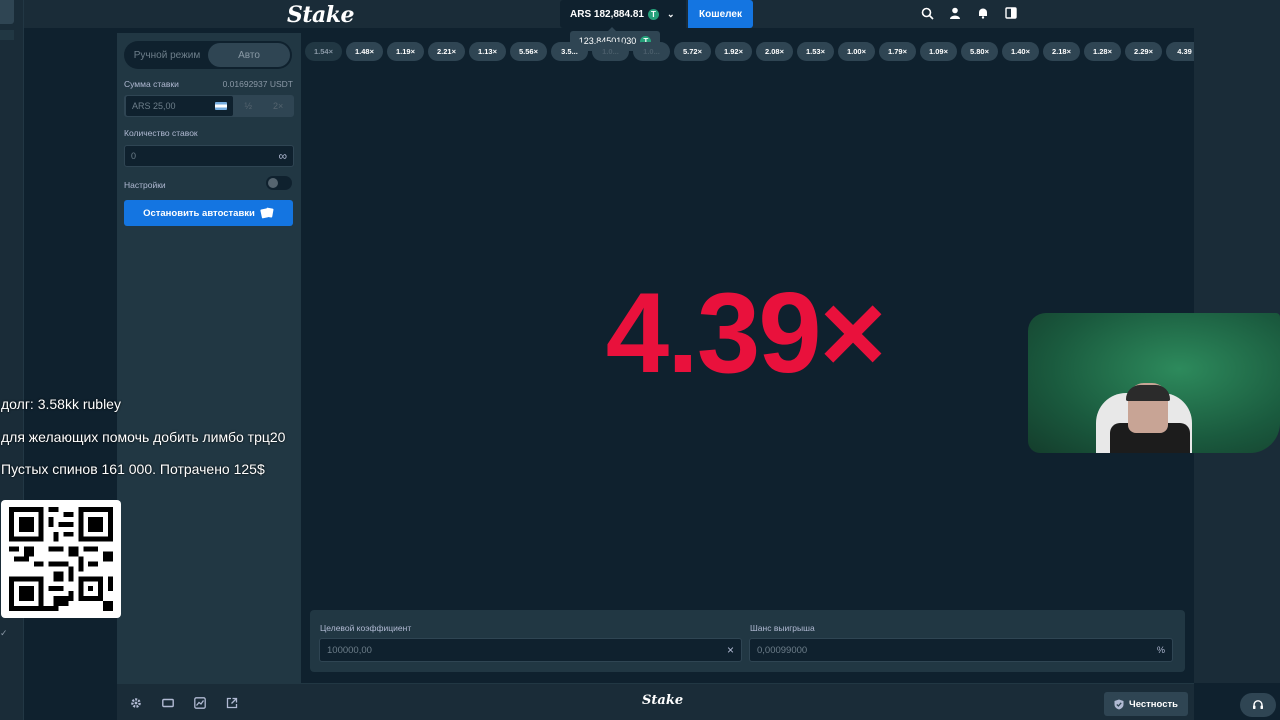  I want to click on target-multiplier-label: Целевой коэффициент, so click(366, 628).